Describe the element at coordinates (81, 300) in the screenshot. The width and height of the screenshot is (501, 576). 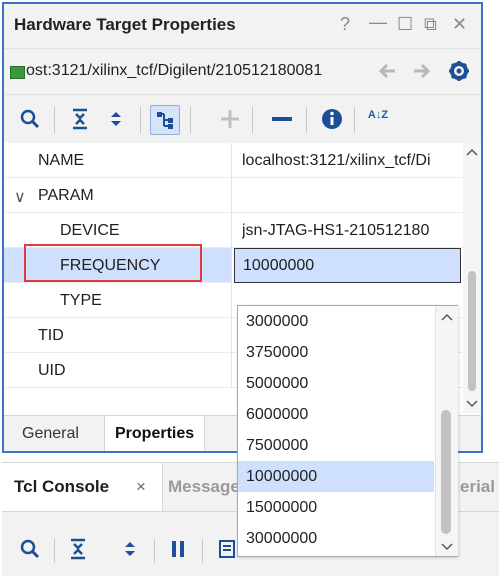
I see `property-name: TYPE` at that location.